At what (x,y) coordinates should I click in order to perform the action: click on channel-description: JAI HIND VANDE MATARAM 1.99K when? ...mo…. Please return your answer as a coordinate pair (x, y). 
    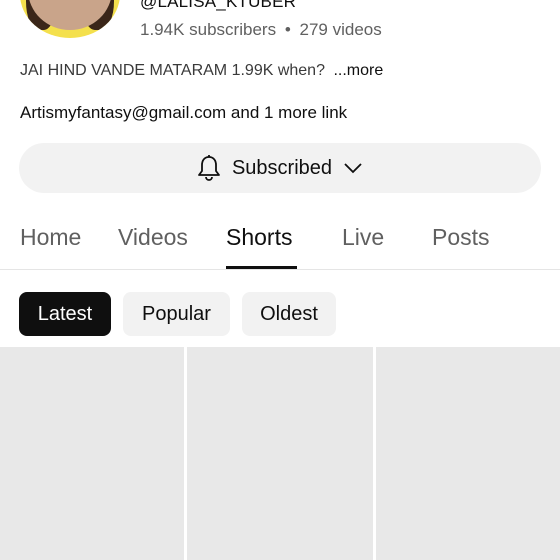
    Looking at the image, I should click on (201, 71).